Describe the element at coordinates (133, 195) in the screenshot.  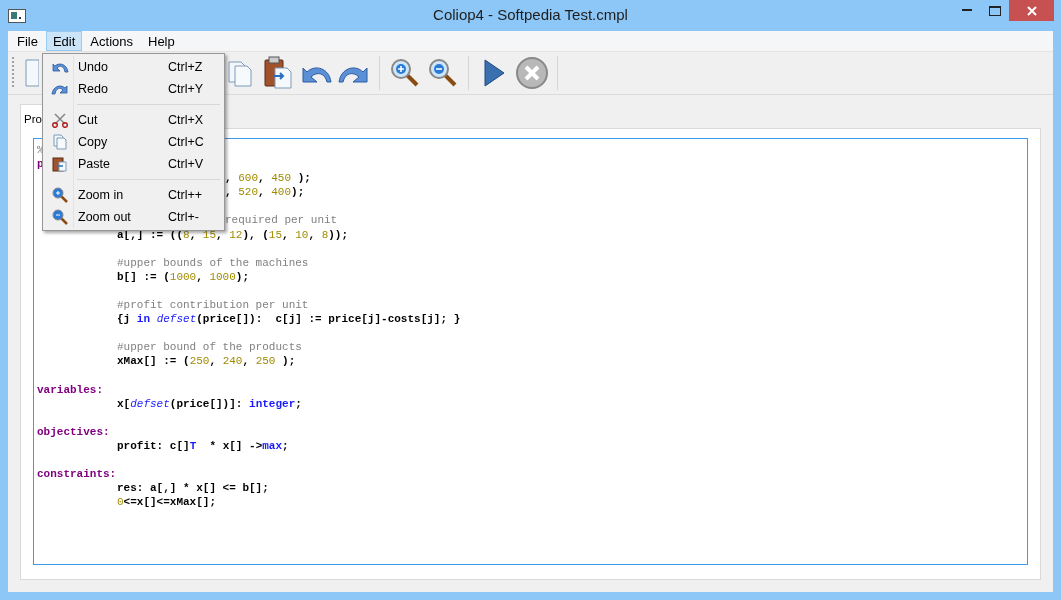
I see `menu-item: Zoom in Ctrl++` at that location.